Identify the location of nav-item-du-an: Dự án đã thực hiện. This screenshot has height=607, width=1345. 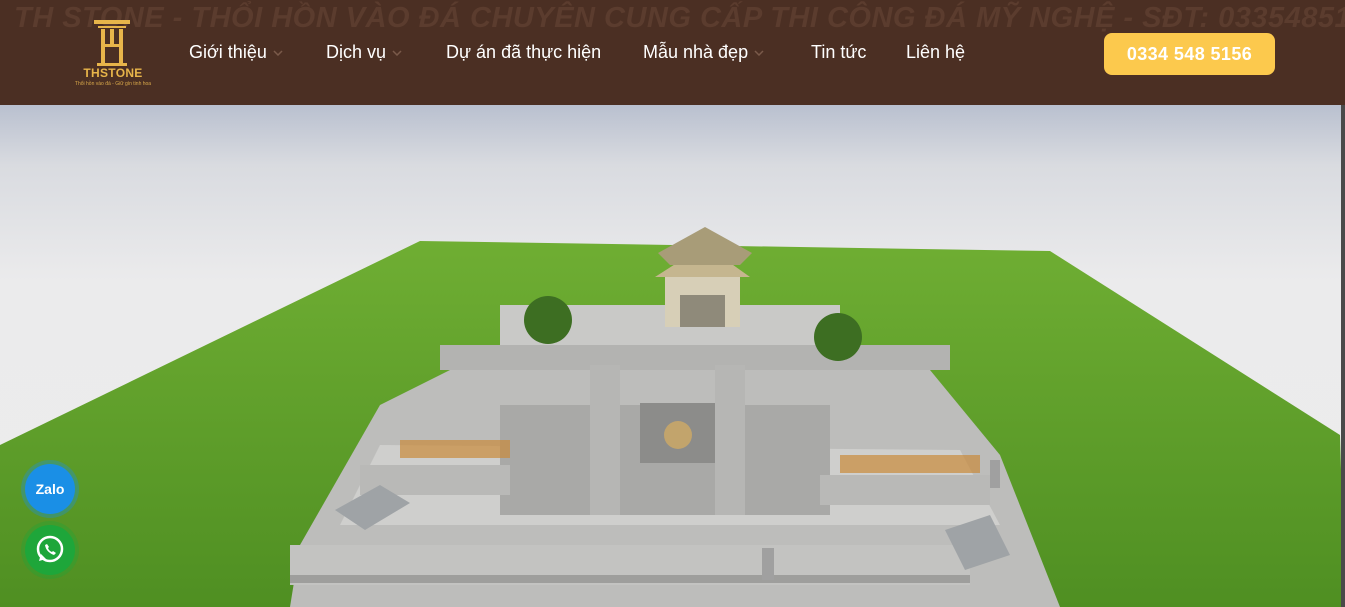
(523, 52).